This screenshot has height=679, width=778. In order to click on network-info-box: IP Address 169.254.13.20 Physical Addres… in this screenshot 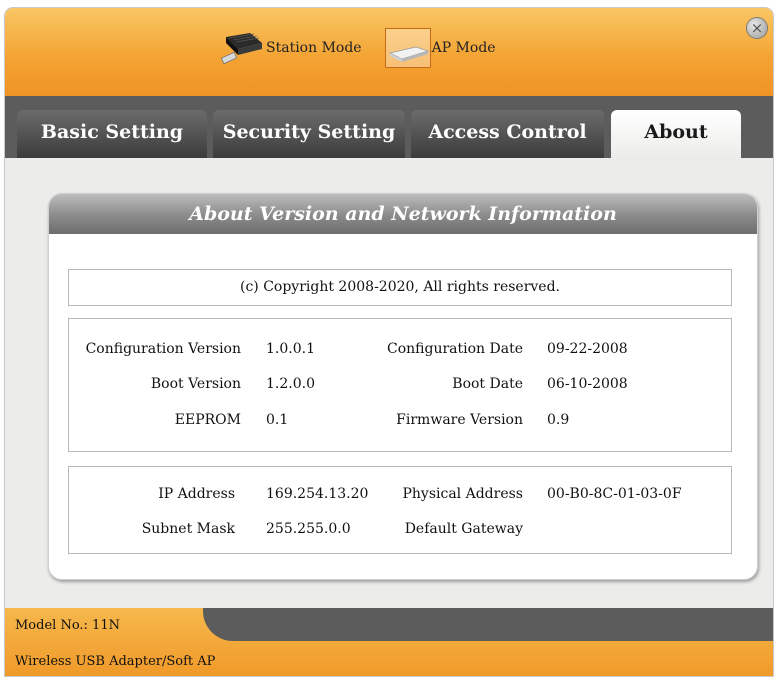, I will do `click(400, 510)`.